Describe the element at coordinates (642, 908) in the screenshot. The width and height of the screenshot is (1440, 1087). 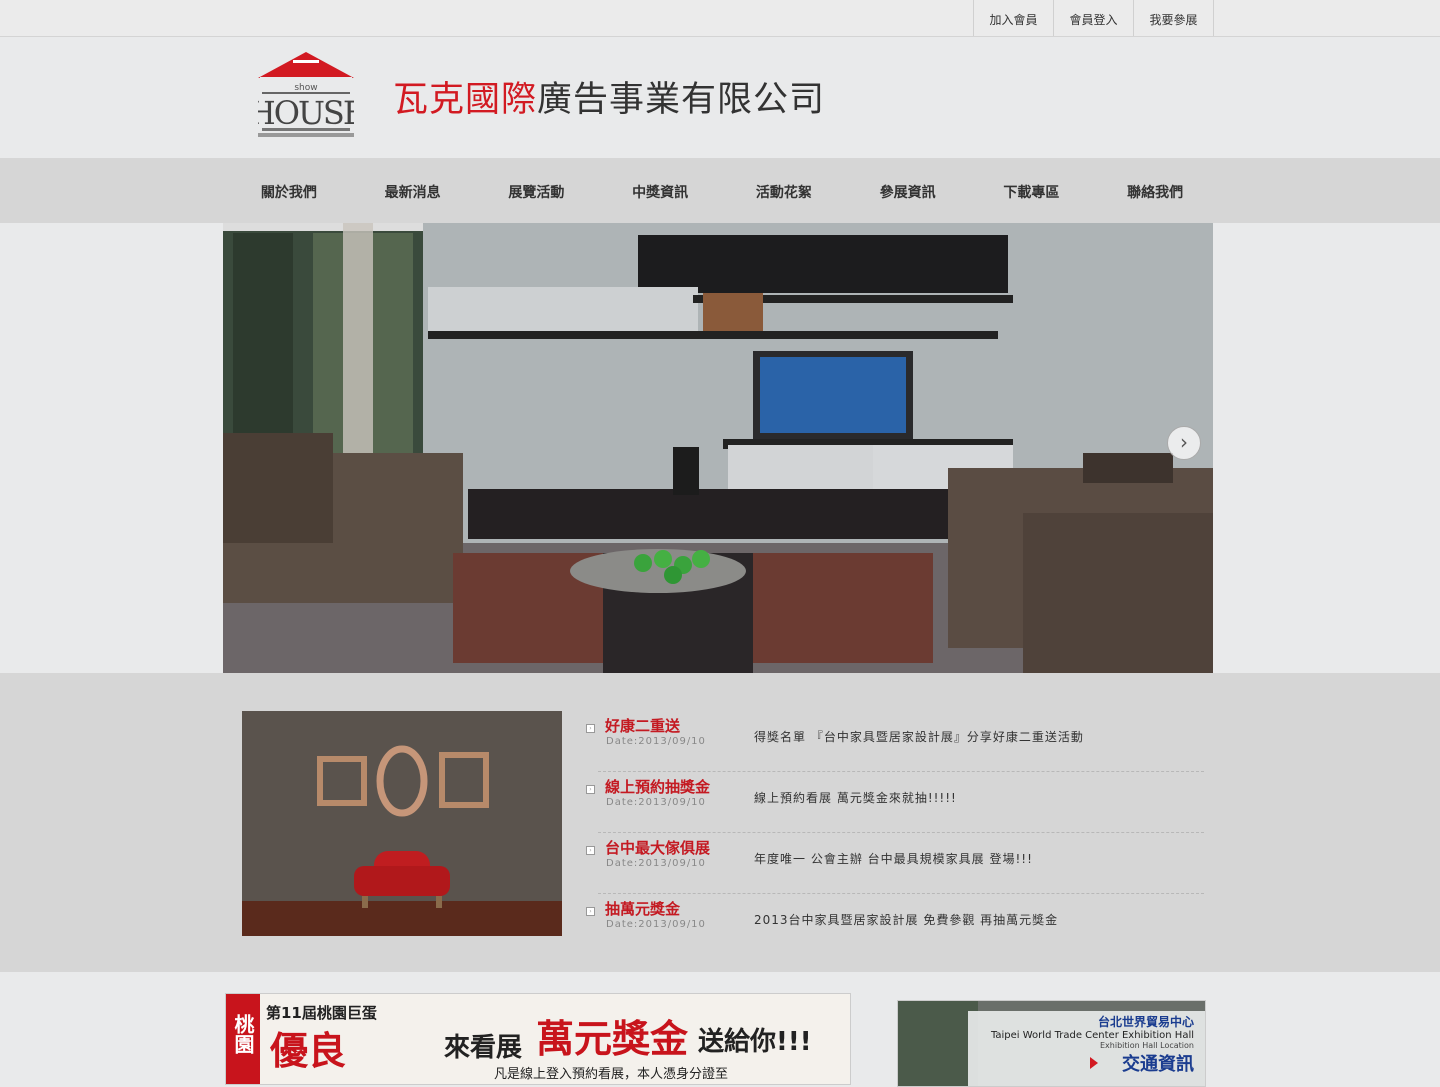
I see `news-title: 抽萬元獎金` at that location.